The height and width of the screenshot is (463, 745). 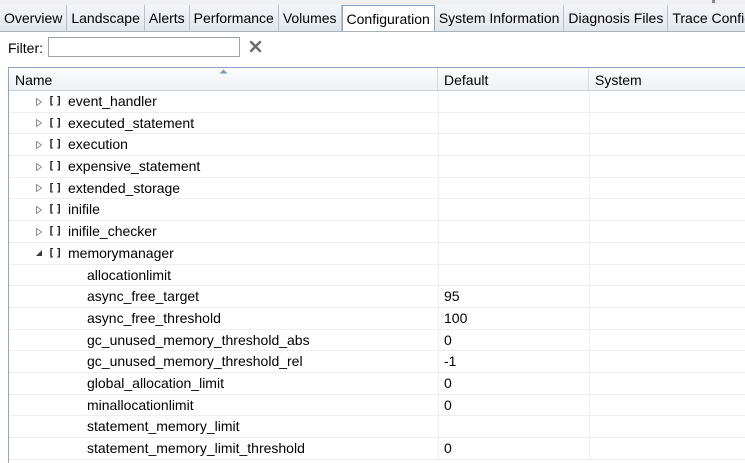 I want to click on parameter-row: statement_memory_limit_threshold 0, so click(x=377, y=449).